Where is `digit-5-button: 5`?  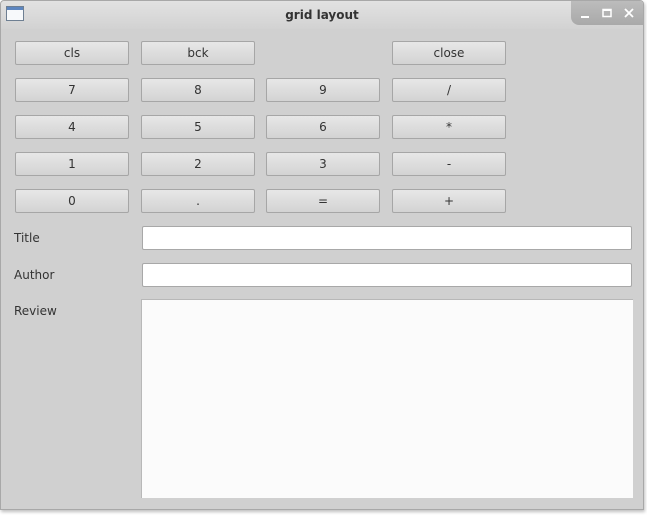 digit-5-button: 5 is located at coordinates (198, 127).